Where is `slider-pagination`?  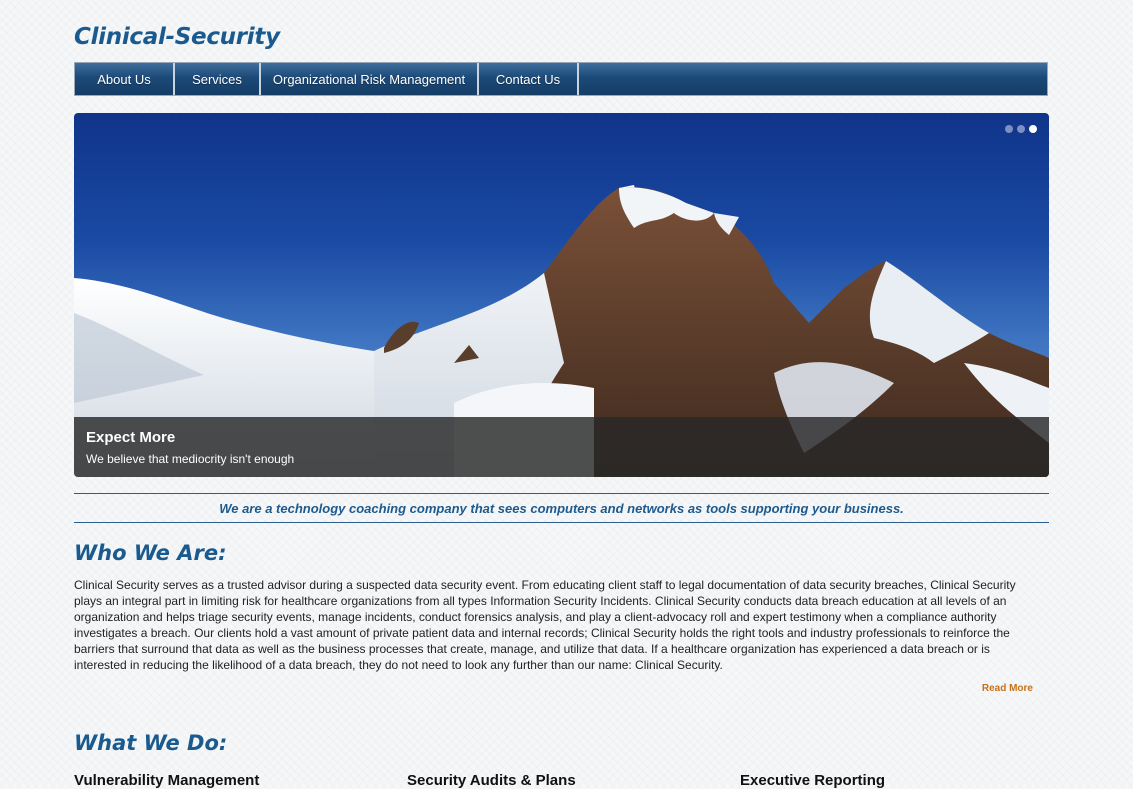
slider-pagination is located at coordinates (1021, 129).